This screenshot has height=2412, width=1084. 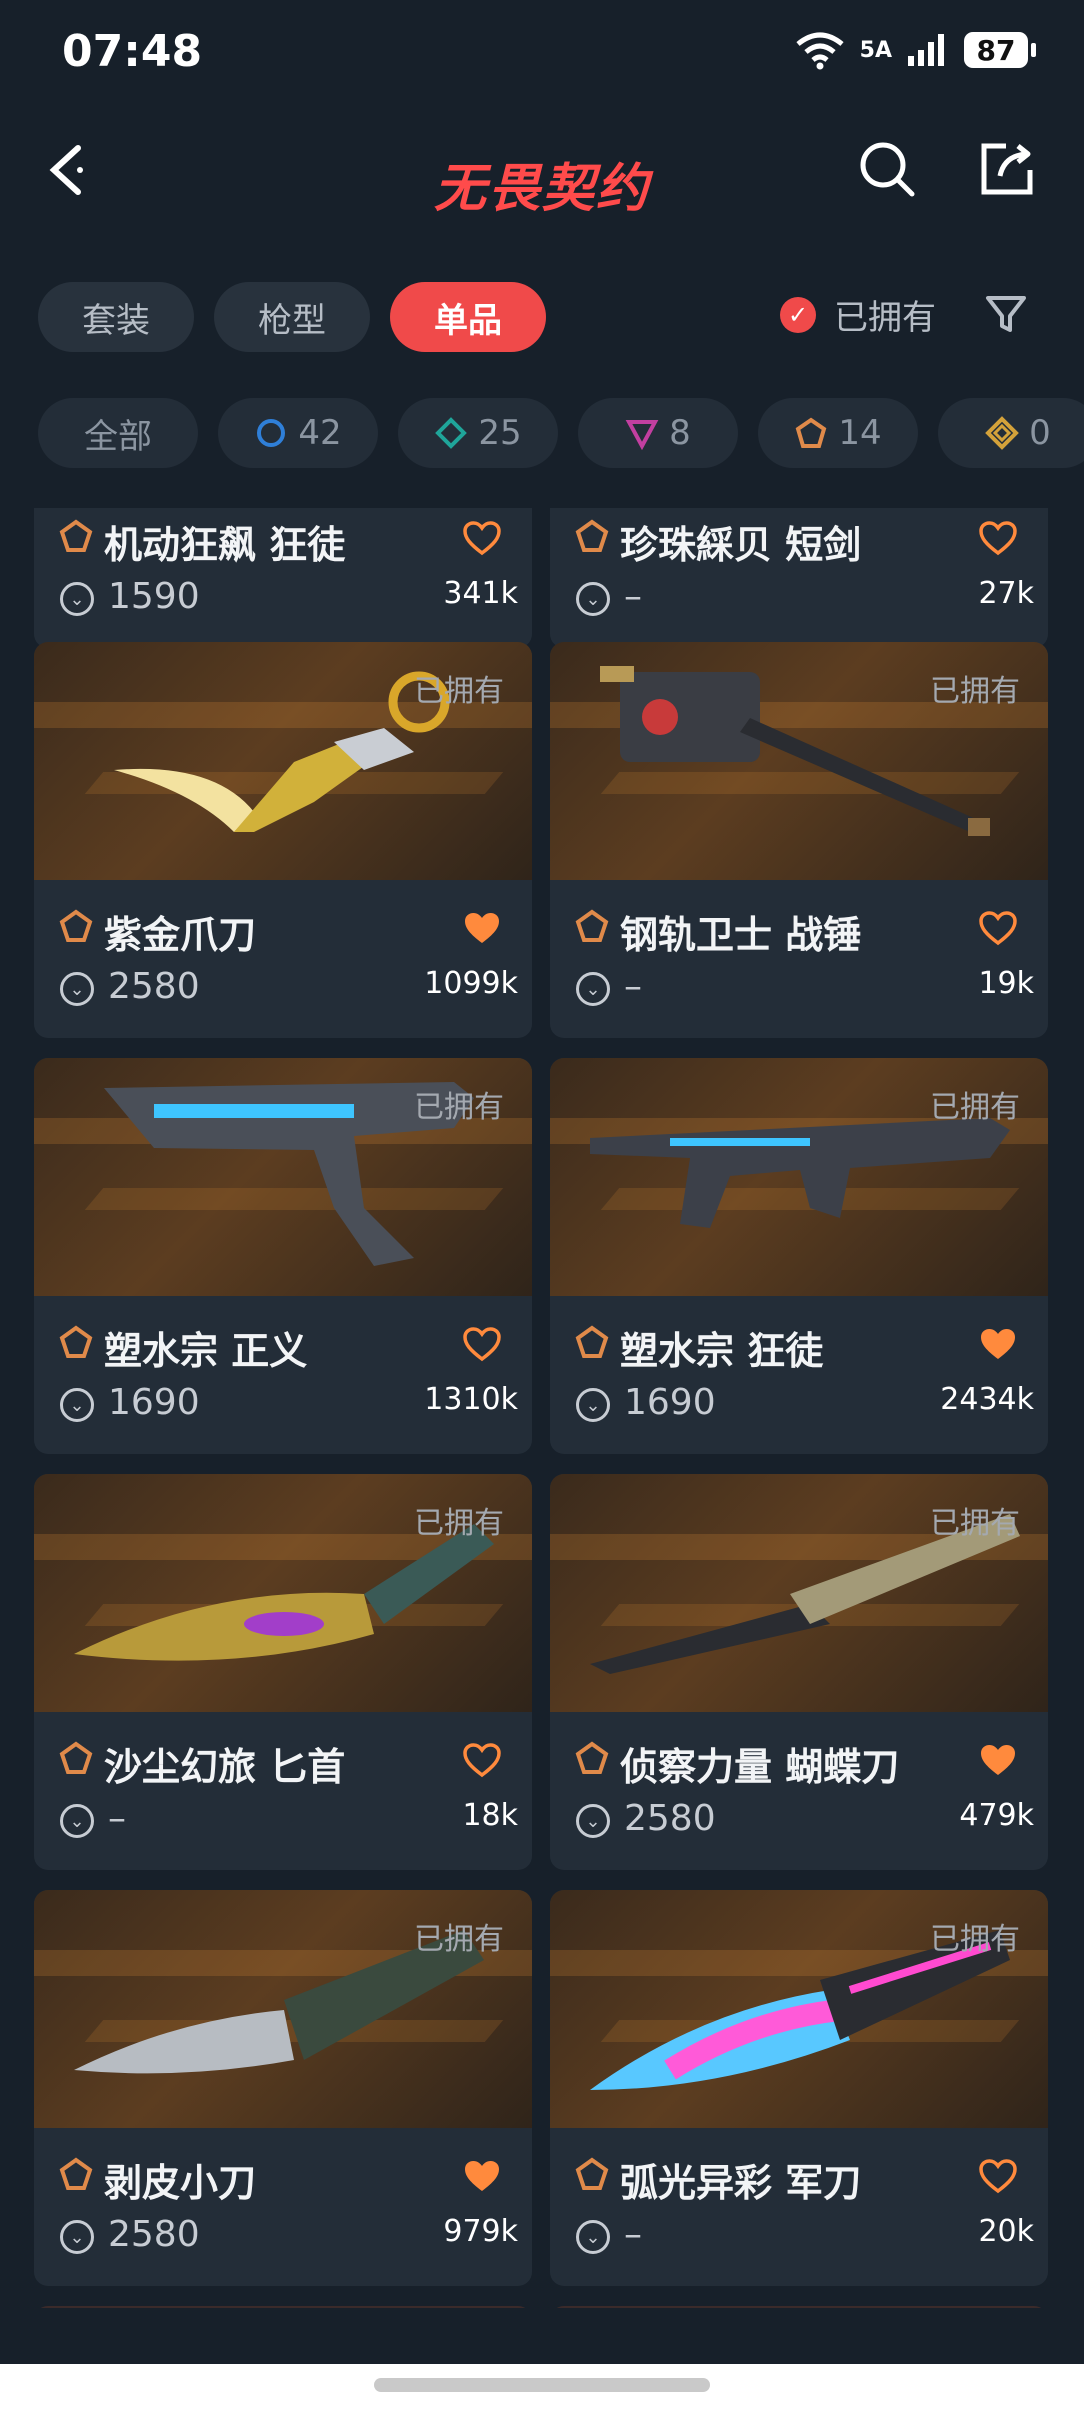 What do you see at coordinates (996, 1815) in the screenshot?
I see `item-likes: 479k` at bounding box center [996, 1815].